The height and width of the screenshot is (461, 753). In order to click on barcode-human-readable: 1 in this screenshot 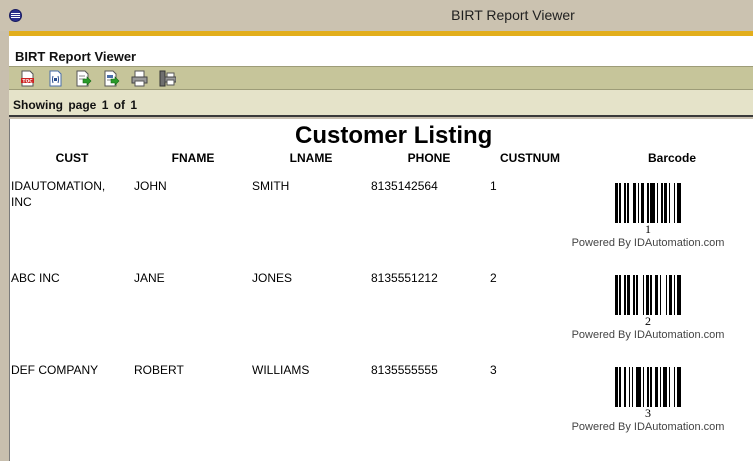, I will do `click(648, 229)`.